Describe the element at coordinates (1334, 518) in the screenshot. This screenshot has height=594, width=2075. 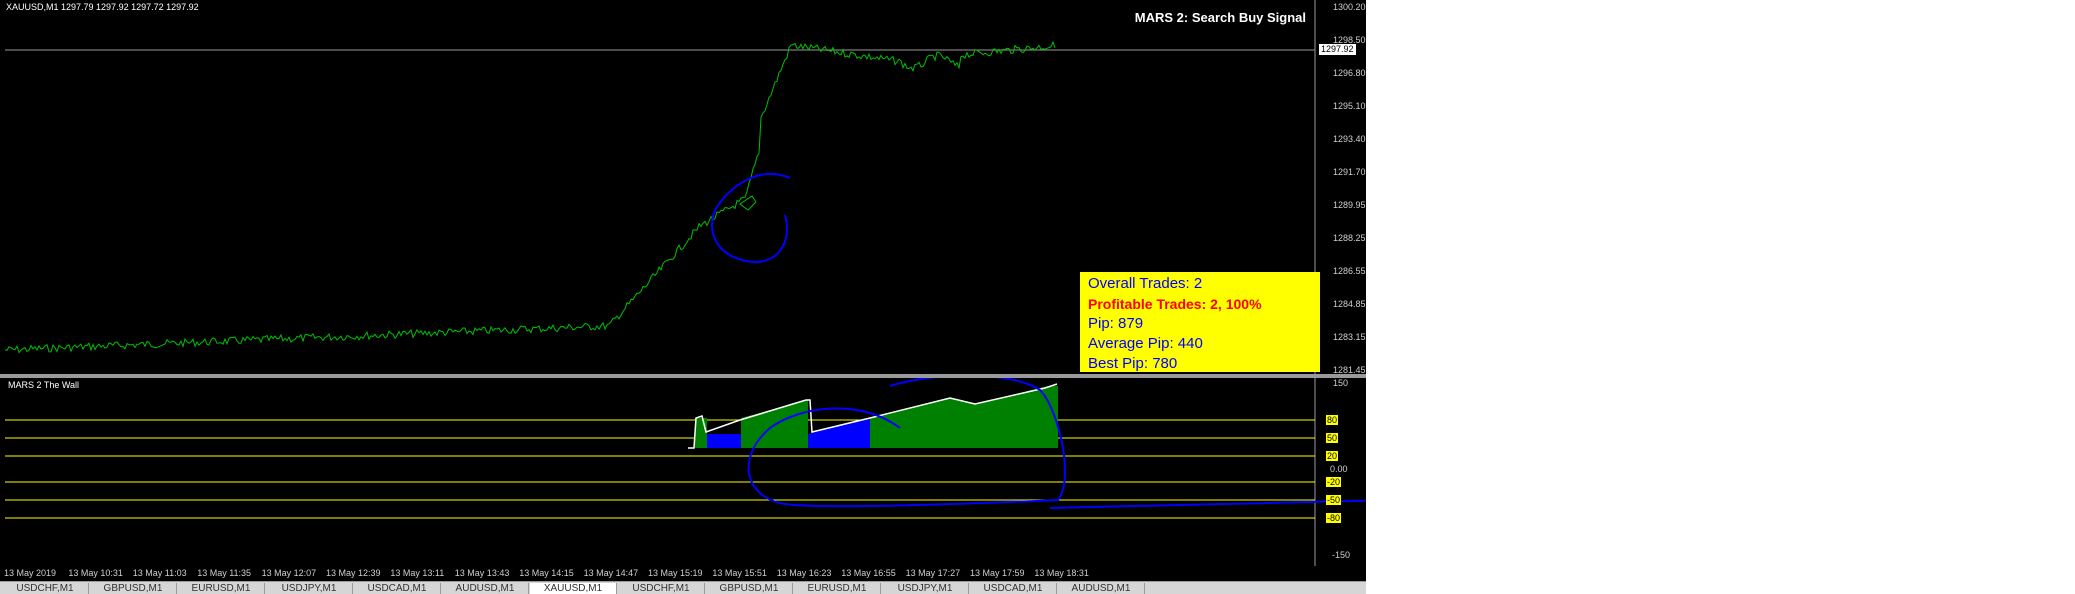
I see `level-tag: -80` at that location.